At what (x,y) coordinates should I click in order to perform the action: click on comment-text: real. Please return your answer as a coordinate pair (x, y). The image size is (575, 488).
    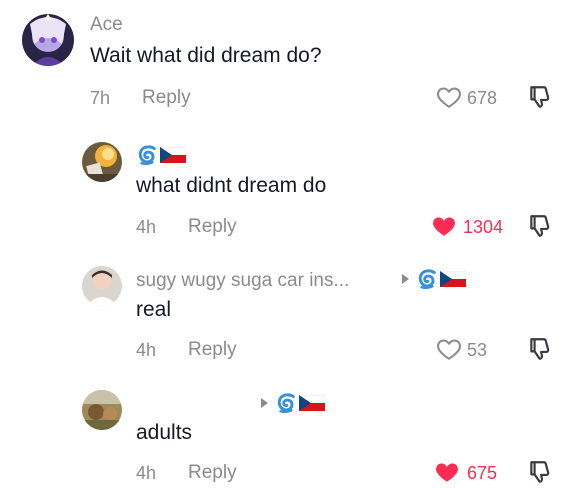
    Looking at the image, I should click on (154, 309).